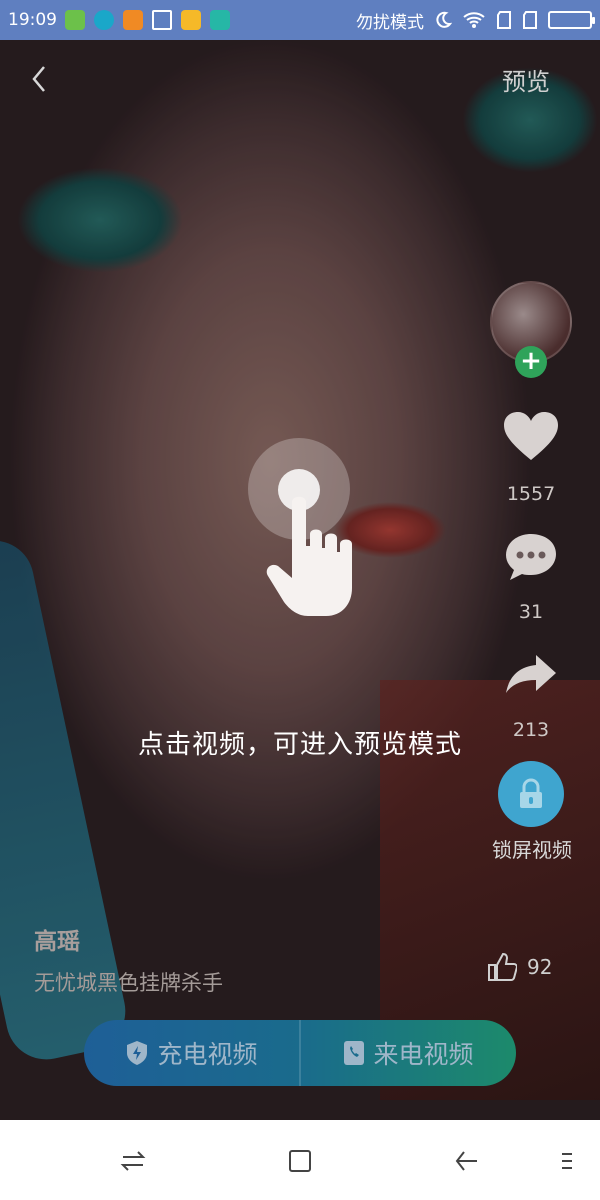  What do you see at coordinates (128, 983) in the screenshot?
I see `video-description: 无忧城黑色挂牌杀手` at bounding box center [128, 983].